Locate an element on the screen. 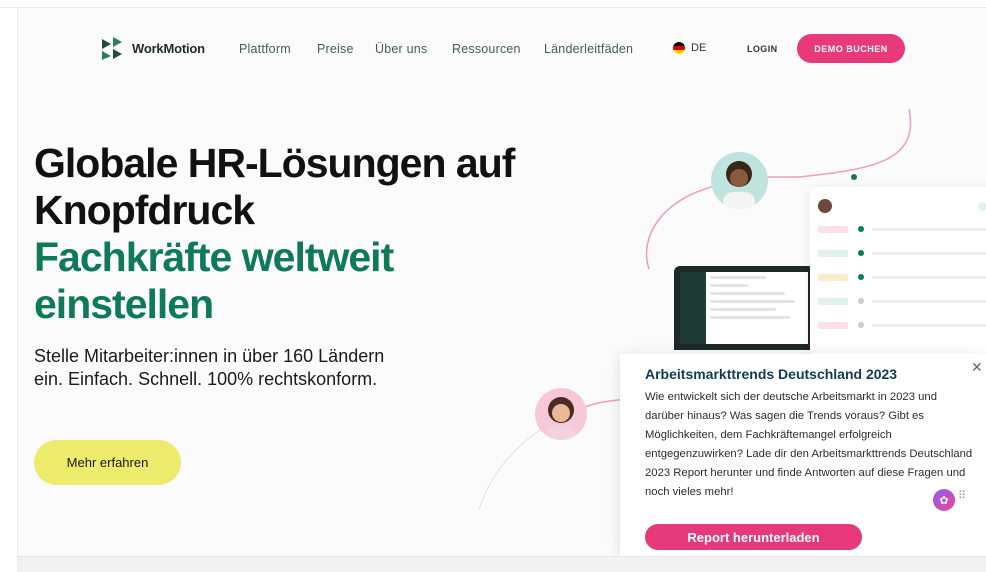 Image resolution: width=986 pixels, height=572 pixels. left-edge is located at coordinates (9, 290).